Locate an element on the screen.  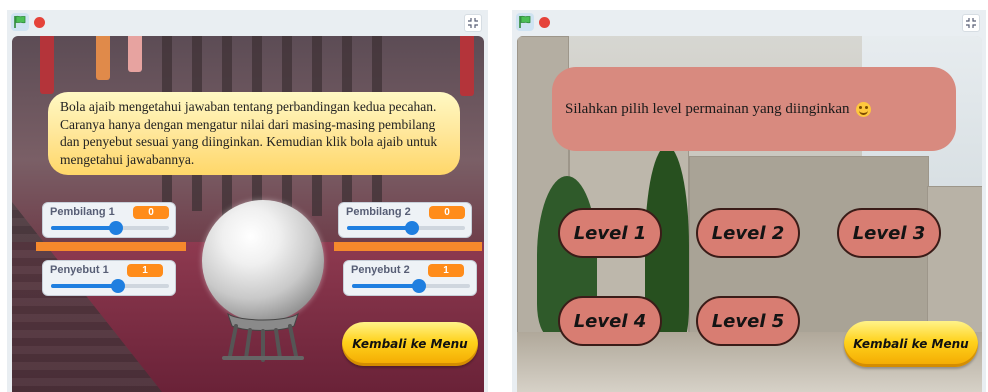
slider-label: Pembilang 2 is located at coordinates (378, 212).